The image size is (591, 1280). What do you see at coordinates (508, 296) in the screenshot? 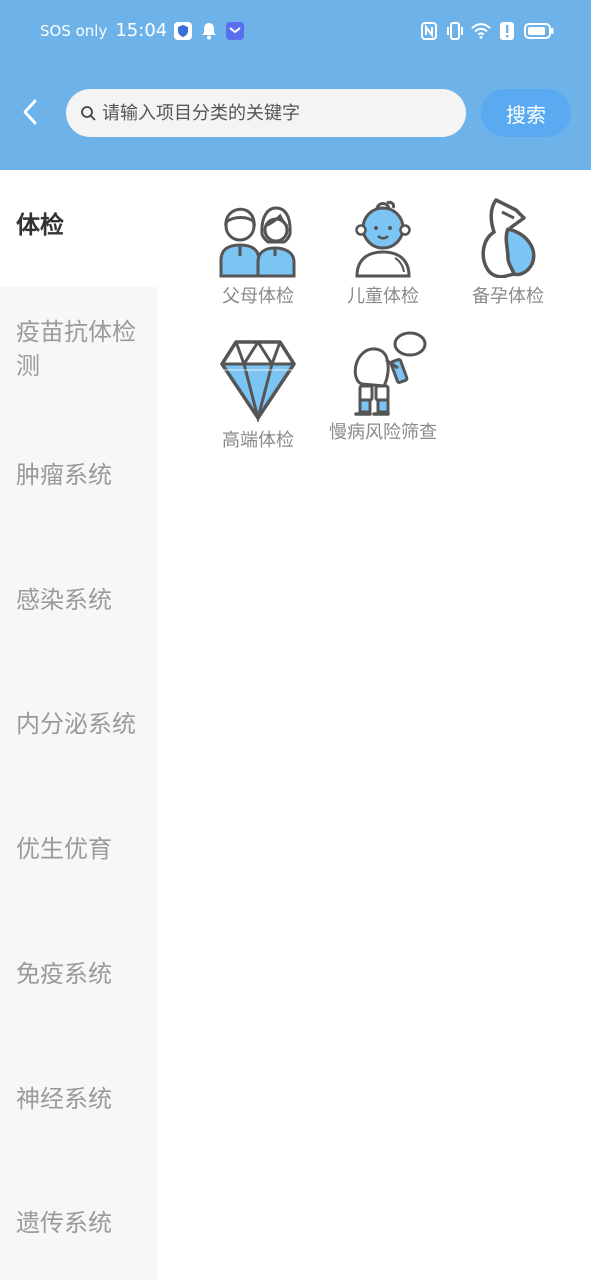
I see `grid-item-label: 备孕体检` at bounding box center [508, 296].